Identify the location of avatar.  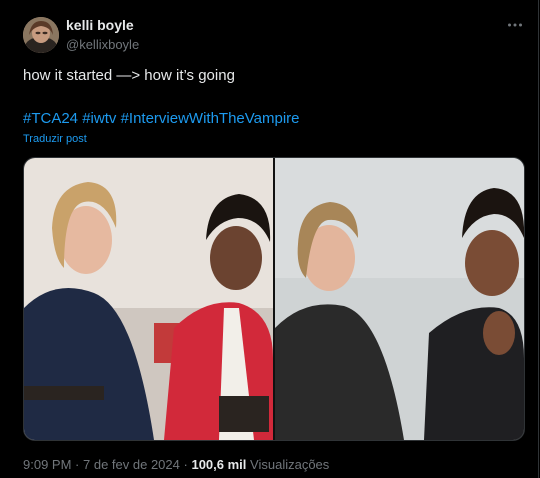
(41, 35).